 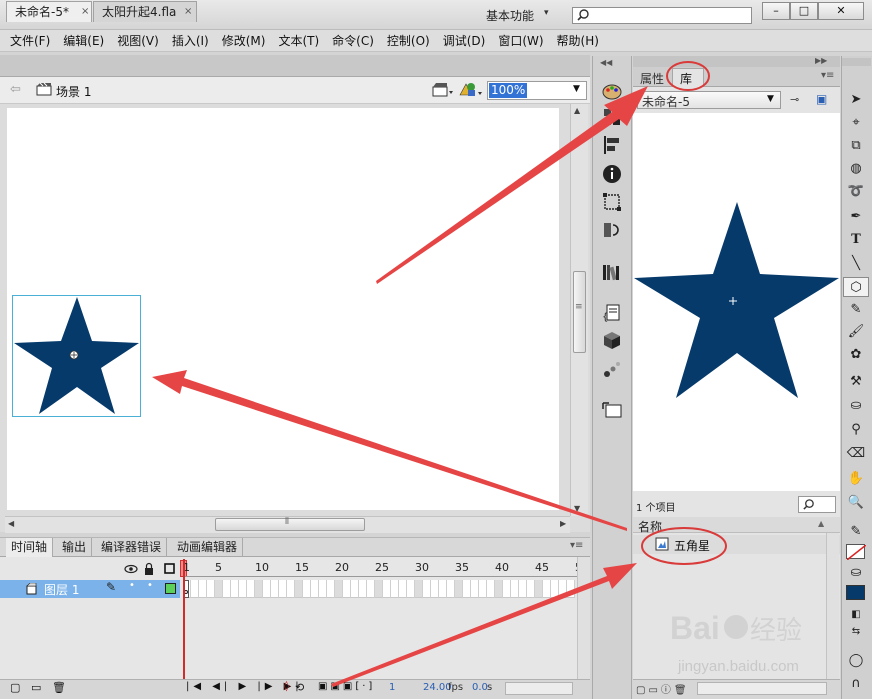 What do you see at coordinates (856, 503) in the screenshot?
I see `zoom-tool-icon: 🔍` at bounding box center [856, 503].